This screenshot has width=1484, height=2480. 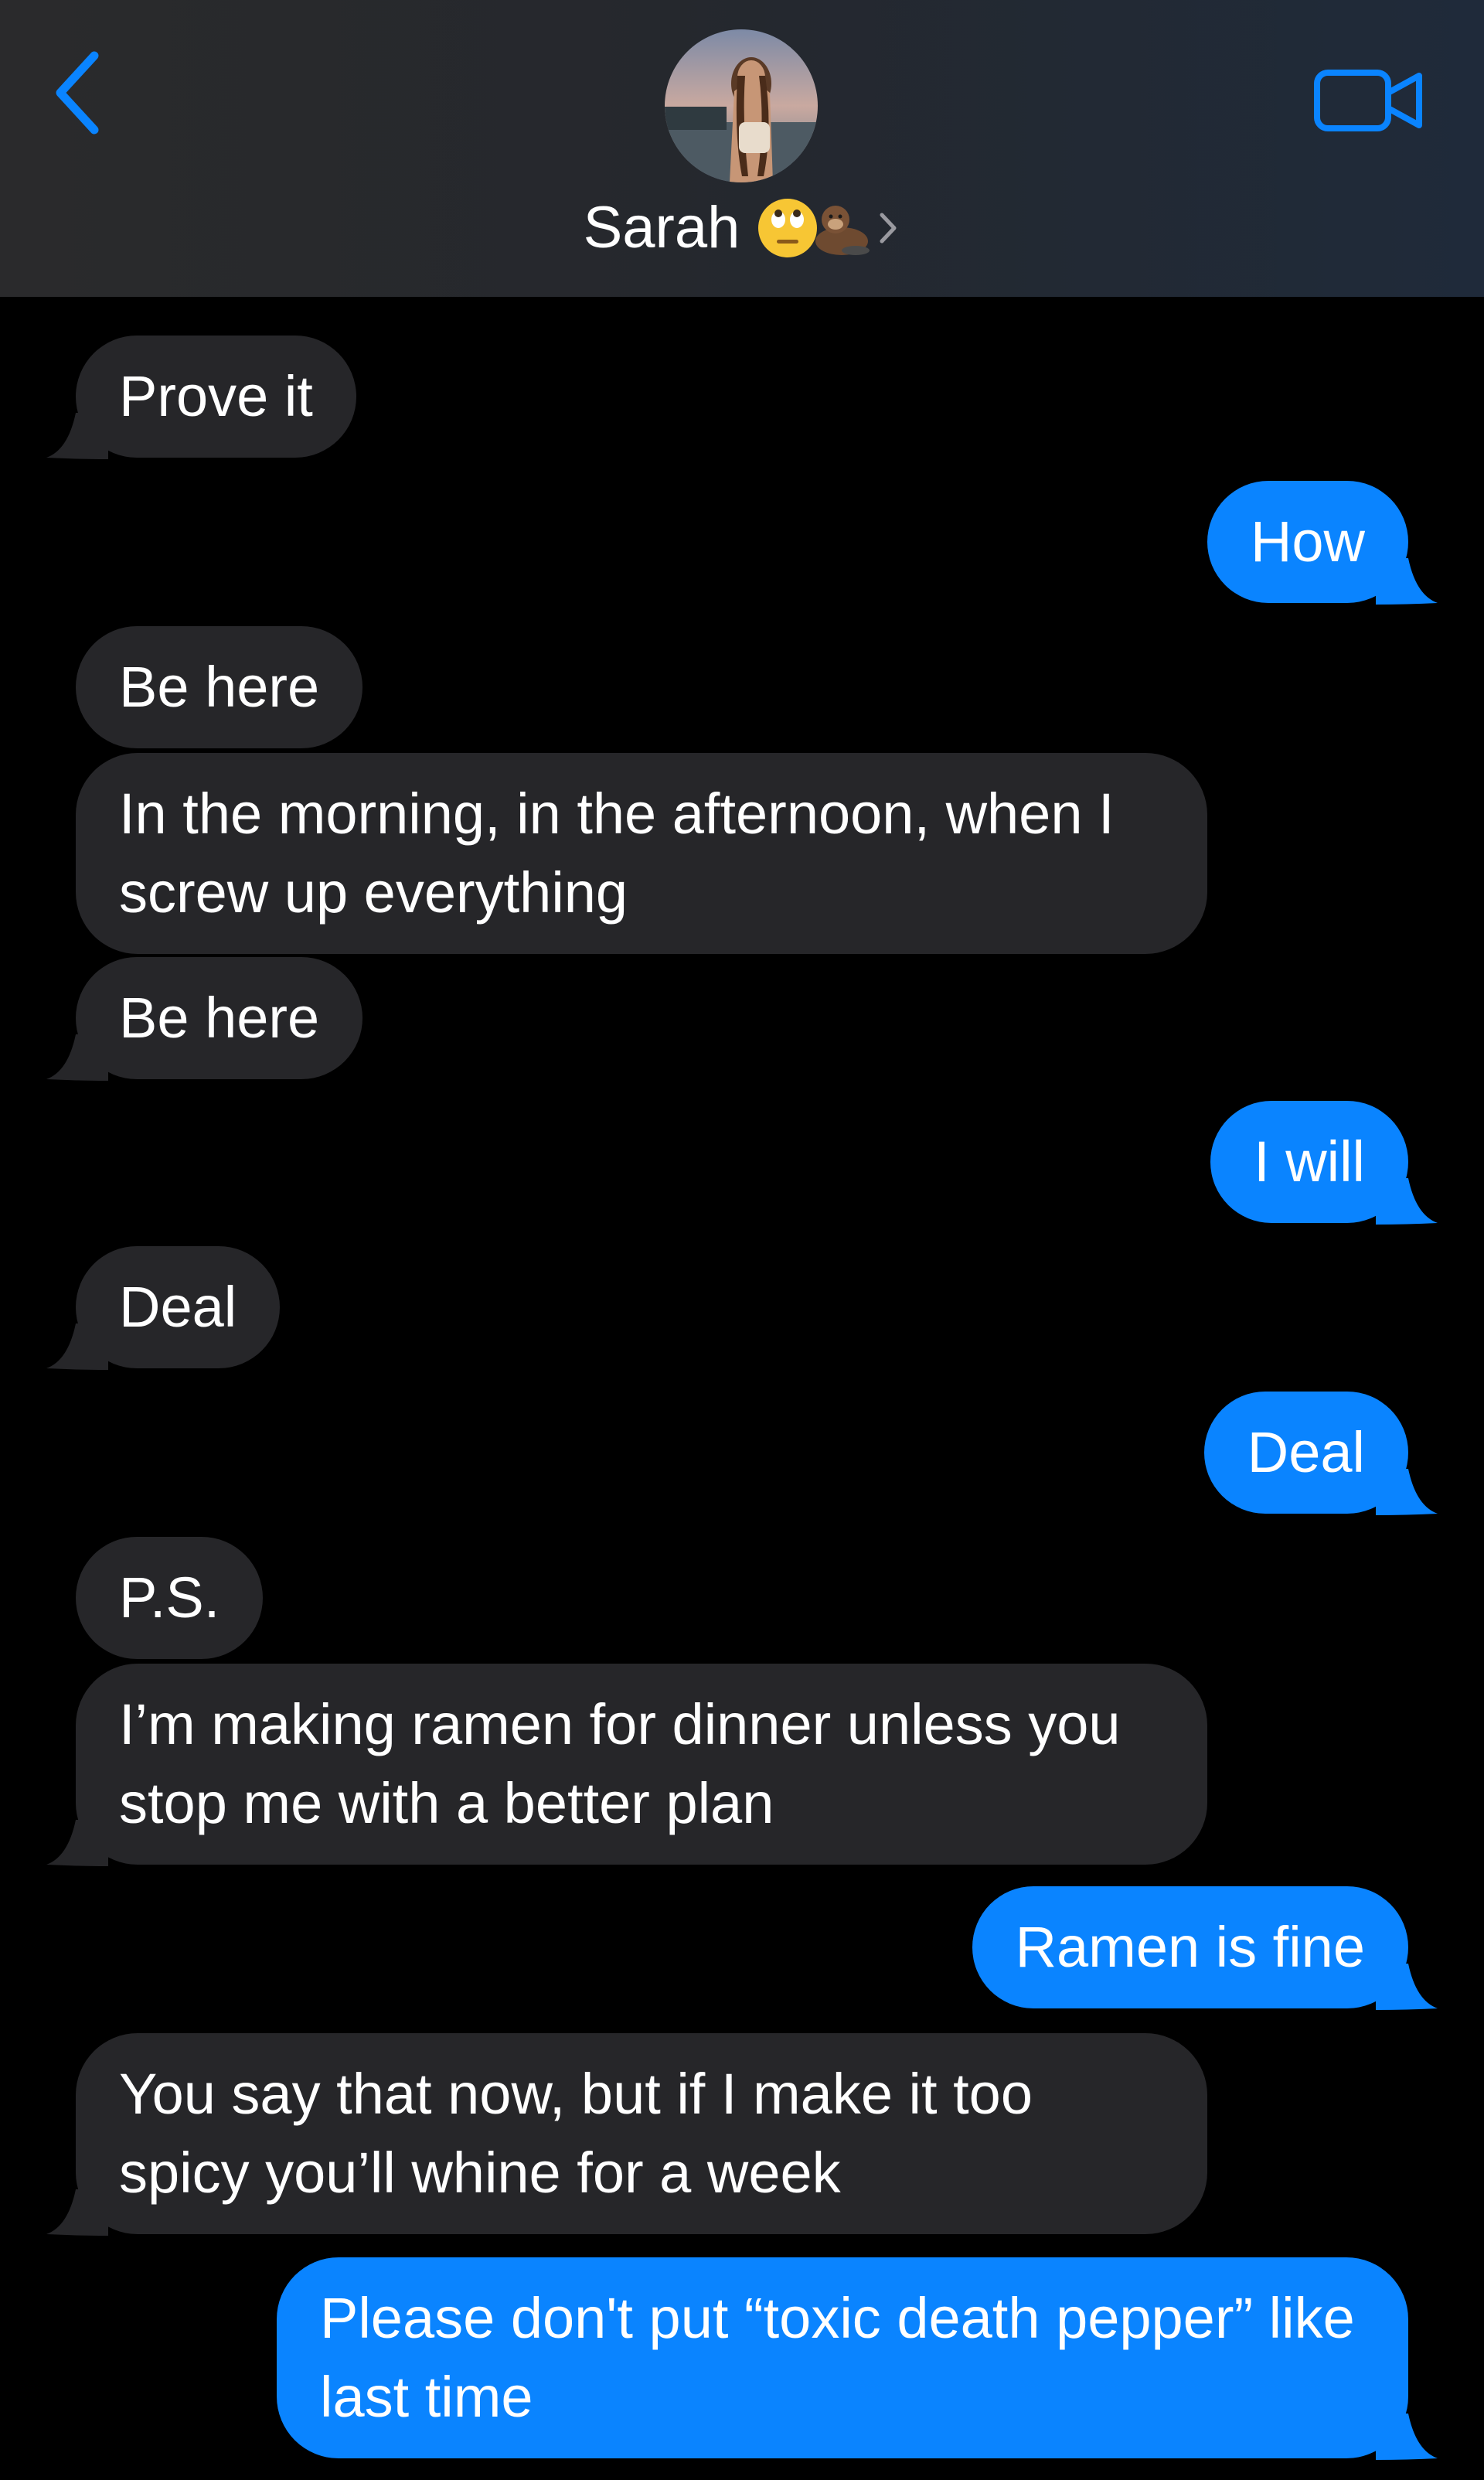 What do you see at coordinates (1190, 1947) in the screenshot?
I see `message-text: Ramen is fine` at bounding box center [1190, 1947].